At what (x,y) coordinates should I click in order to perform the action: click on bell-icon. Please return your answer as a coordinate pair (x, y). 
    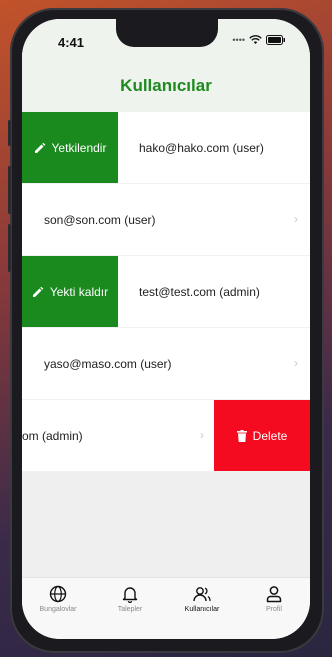
    Looking at the image, I should click on (130, 595).